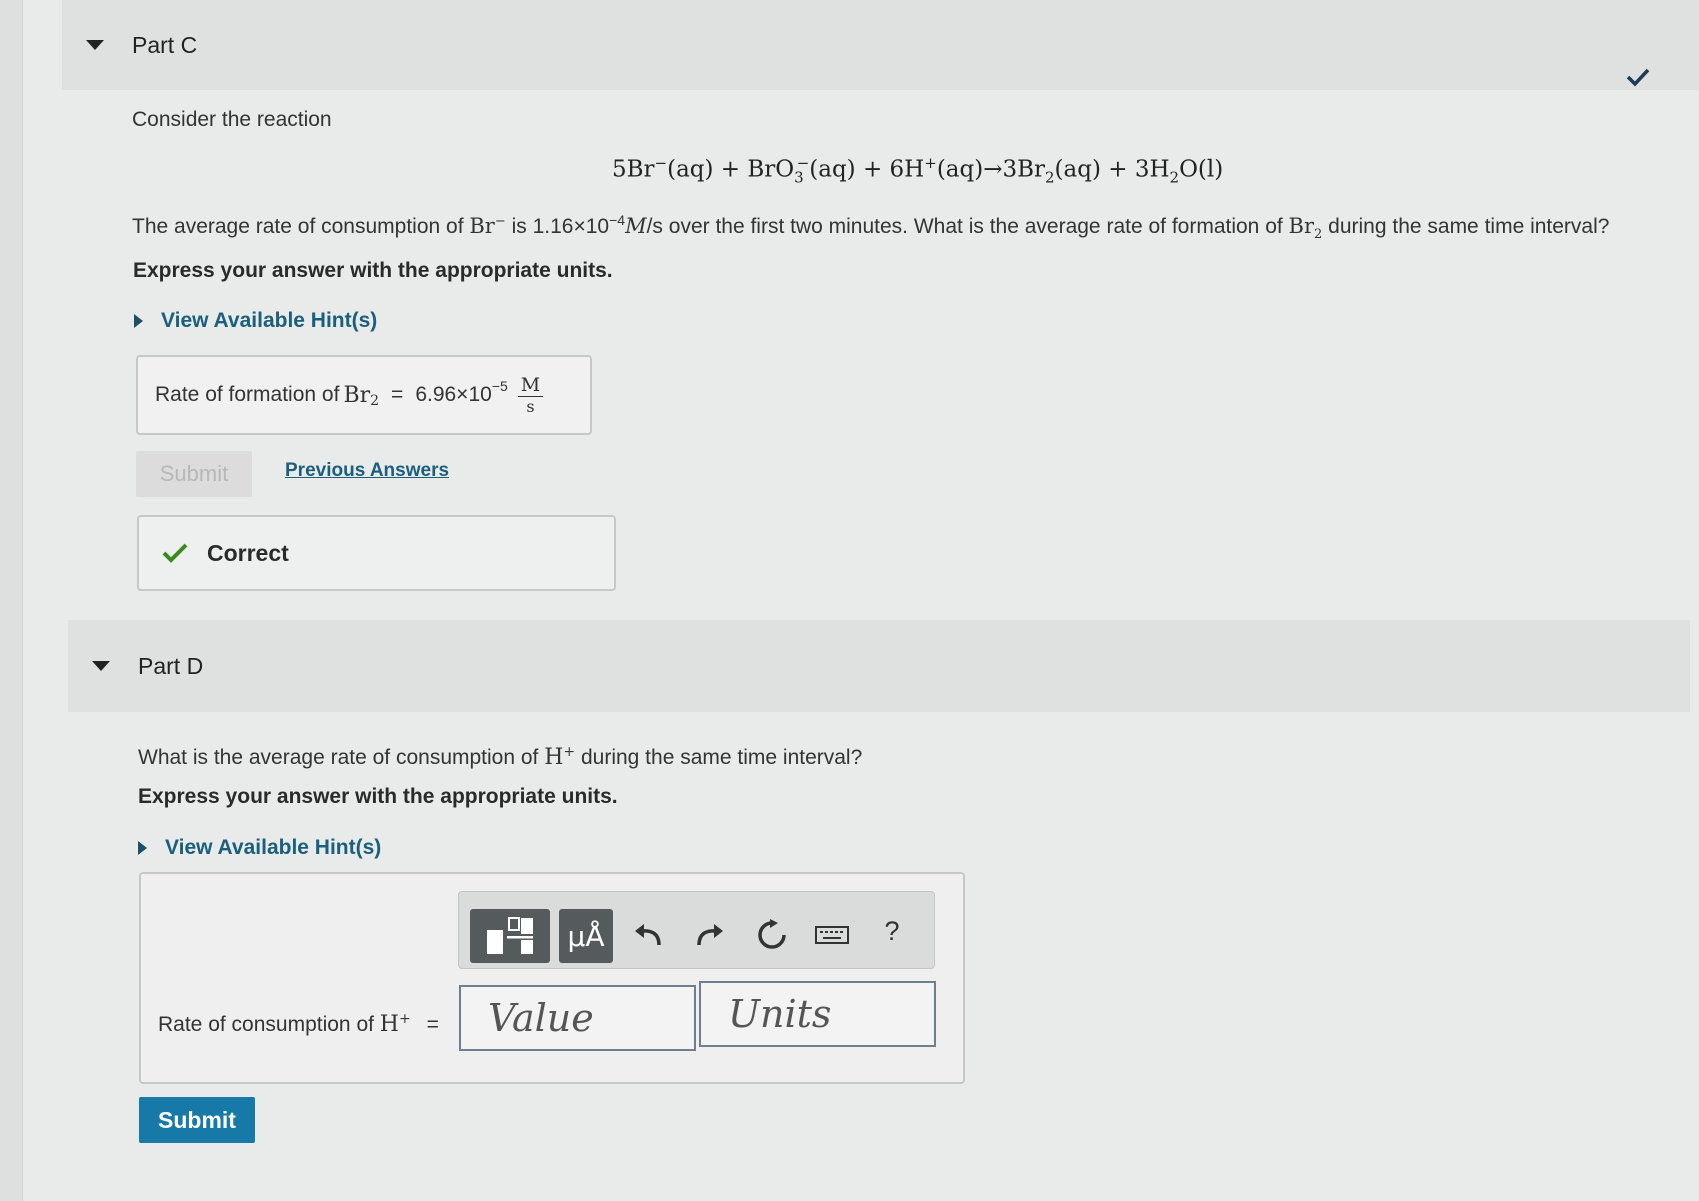 The height and width of the screenshot is (1201, 1699). I want to click on part-c-hint-toggle: View Available Hint(s), so click(255, 321).